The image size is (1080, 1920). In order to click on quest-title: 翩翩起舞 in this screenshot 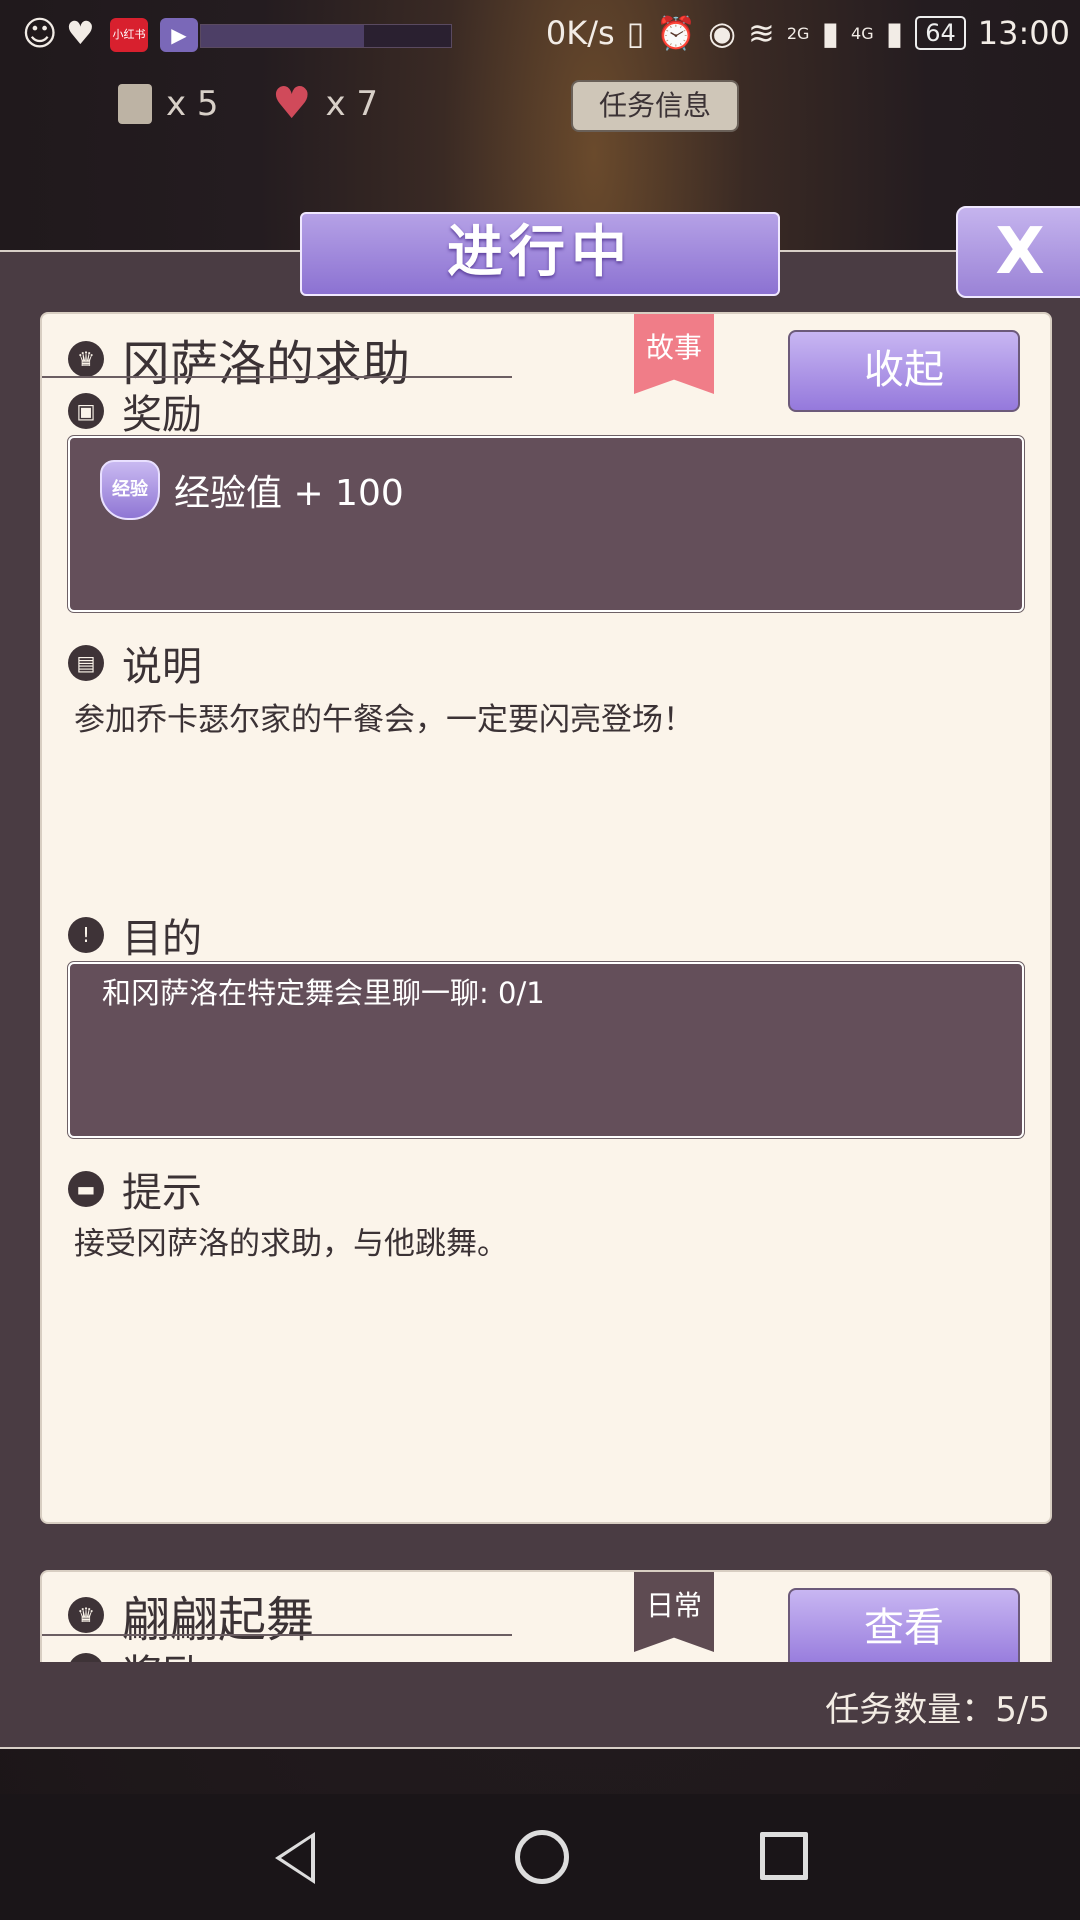, I will do `click(218, 1620)`.